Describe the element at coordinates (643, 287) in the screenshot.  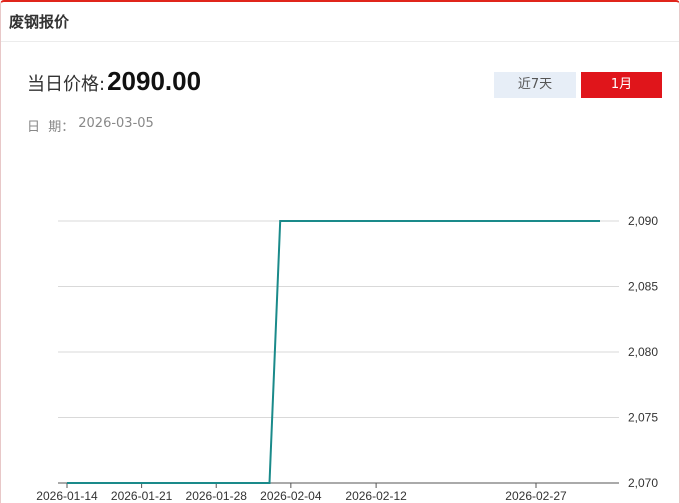
I see `y-tick-label: 2,085` at that location.